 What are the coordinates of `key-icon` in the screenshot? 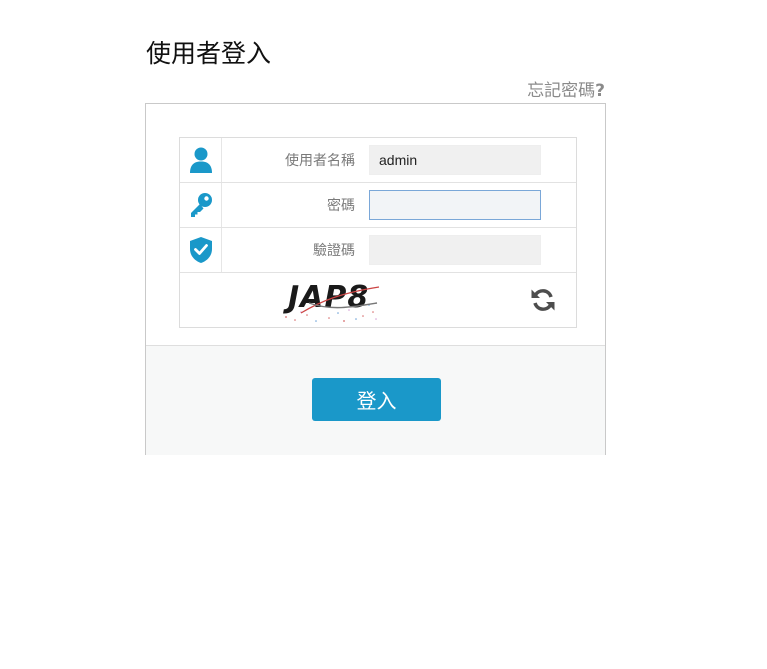 It's located at (201, 205).